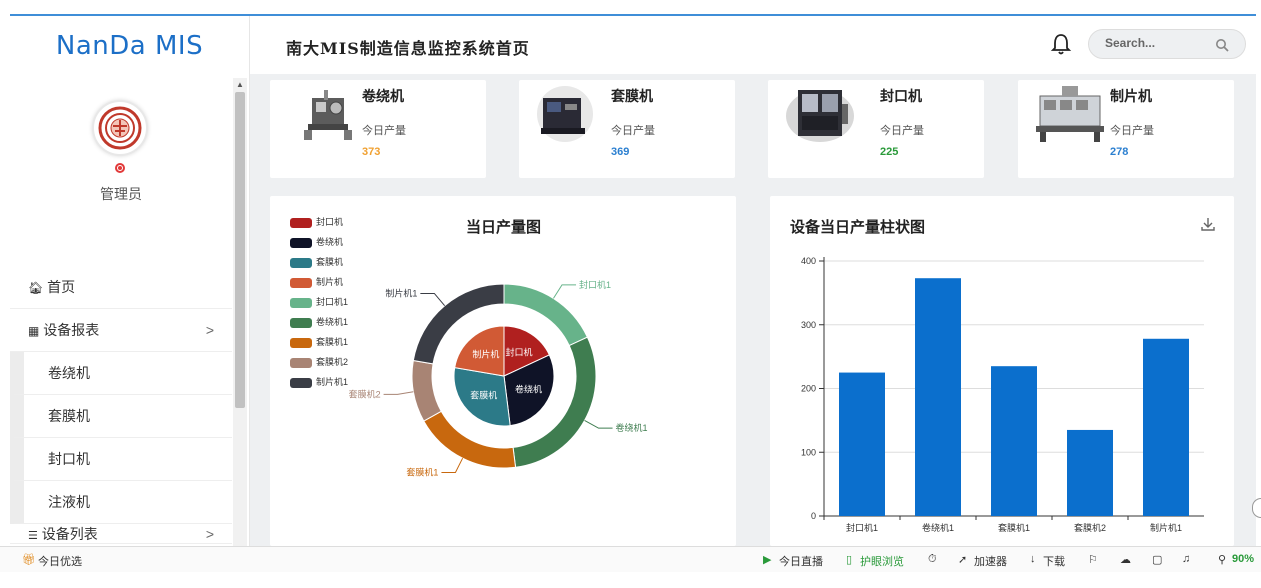 Image resolution: width=1261 pixels, height=588 pixels. Describe the element at coordinates (422, 471) in the screenshot. I see `pie-outer-label: 套膜机1` at that location.